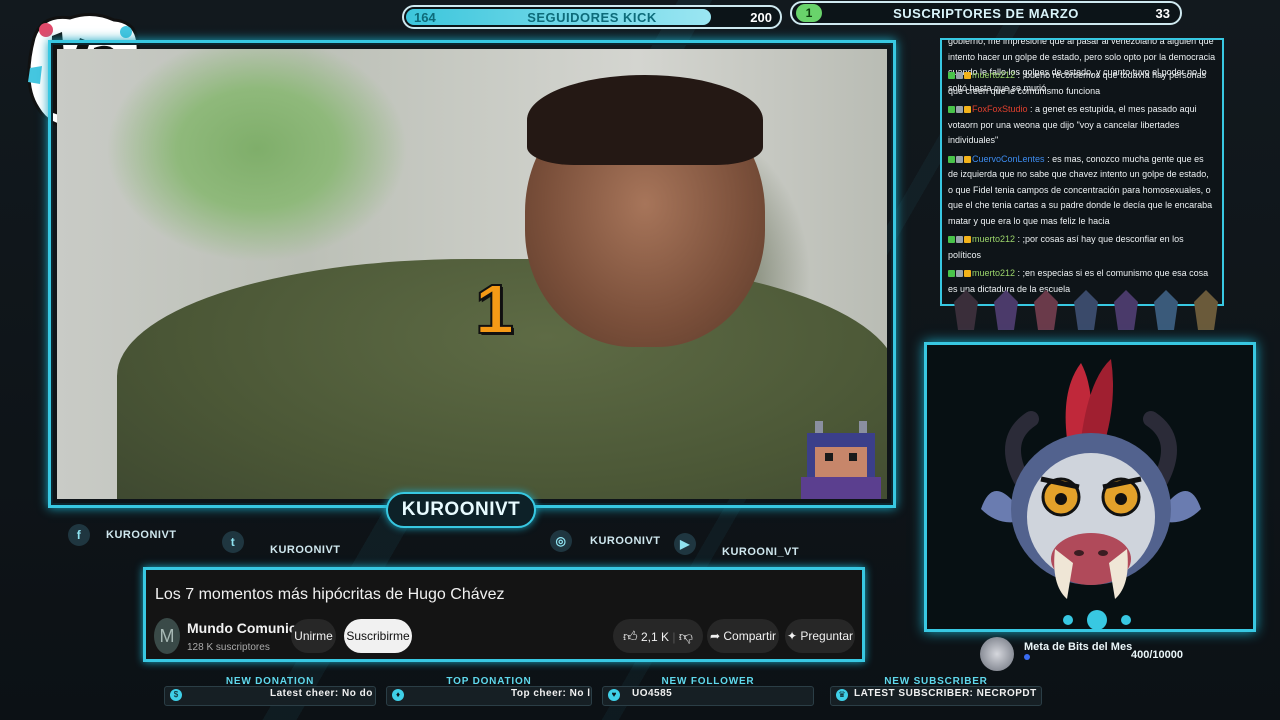 The height and width of the screenshot is (720, 1280). Describe the element at coordinates (750, 636) in the screenshot. I see `share-label: Compartir` at that location.